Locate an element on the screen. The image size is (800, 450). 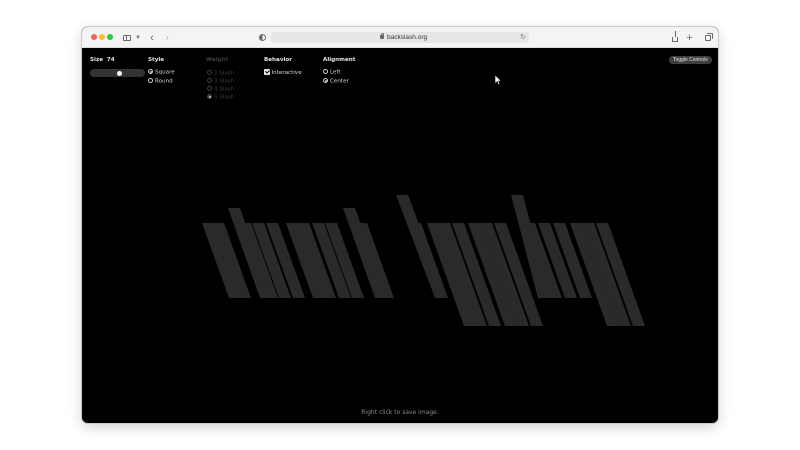
maximize-window-icon is located at coordinates (110, 37).